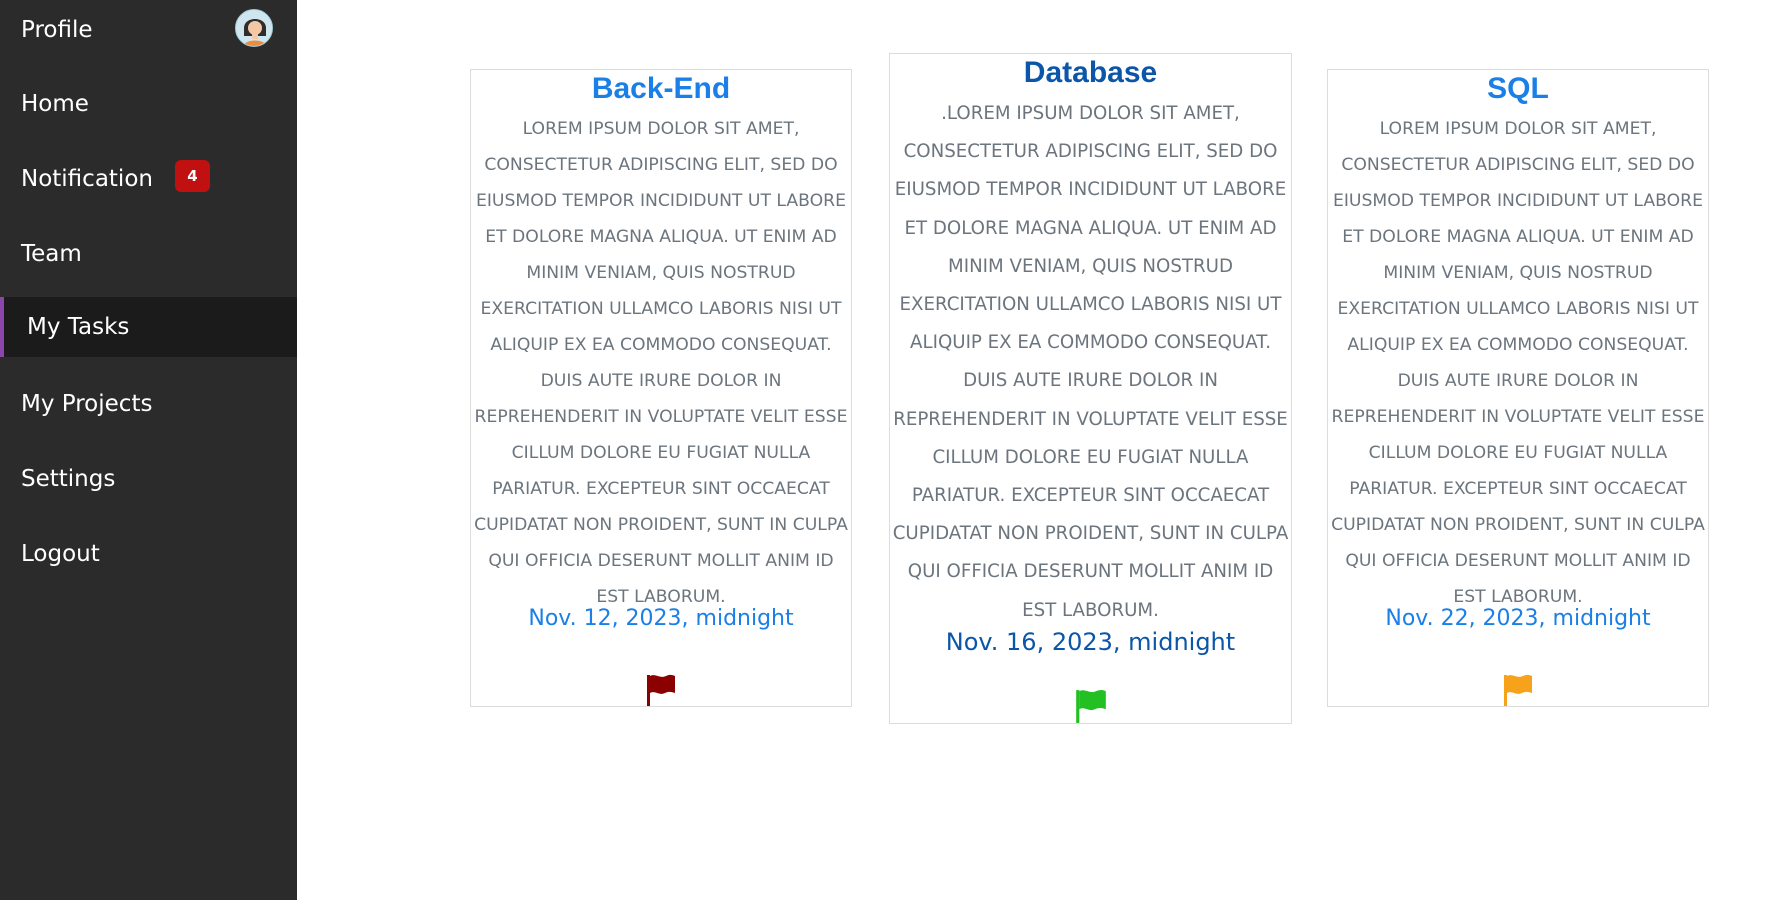 Image resolution: width=1789 pixels, height=900 pixels. What do you see at coordinates (1518, 618) in the screenshot?
I see `card-due-date: Nov. 22, 2023, midnight` at bounding box center [1518, 618].